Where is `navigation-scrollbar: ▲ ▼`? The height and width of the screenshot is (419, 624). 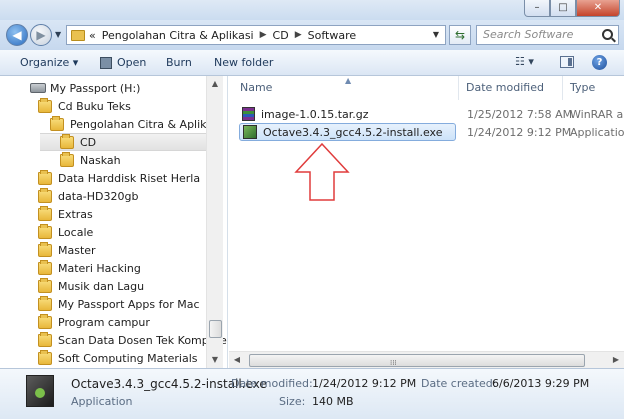 navigation-scrollbar: ▲ ▼ is located at coordinates (214, 222).